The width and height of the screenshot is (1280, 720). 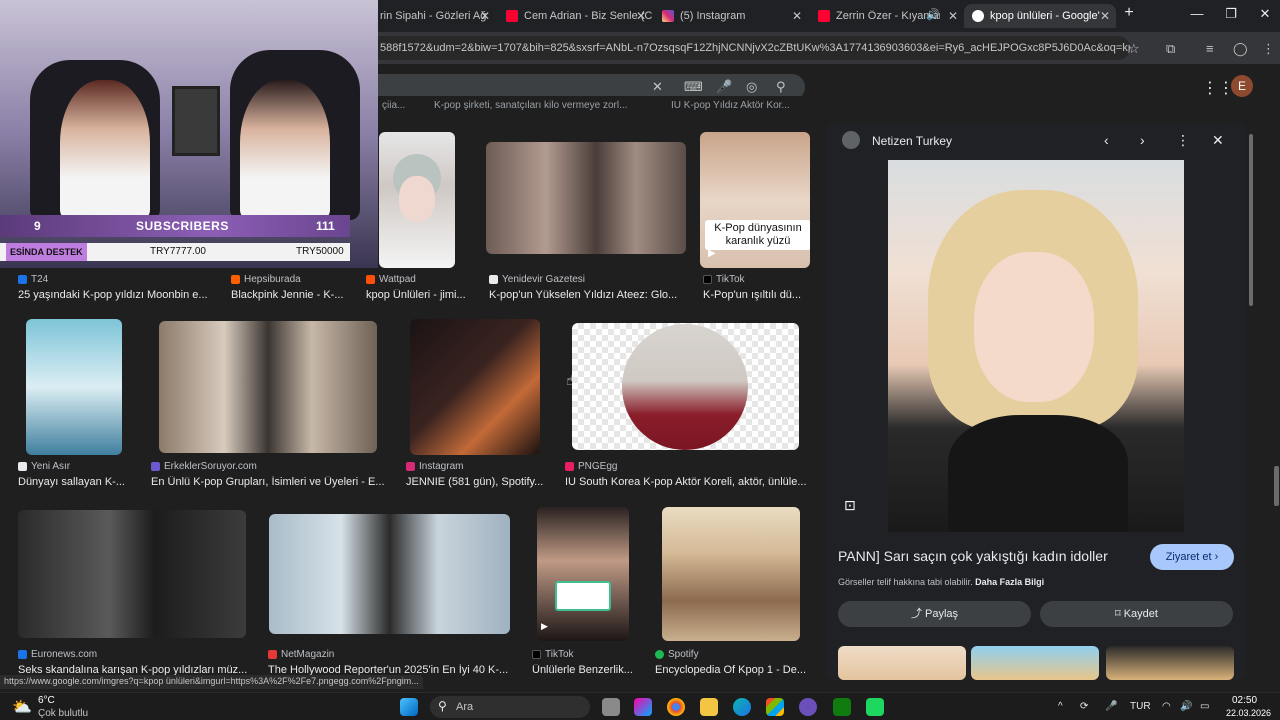 What do you see at coordinates (850, 505) in the screenshot?
I see `lens-search-icon: ⊡` at bounding box center [850, 505].